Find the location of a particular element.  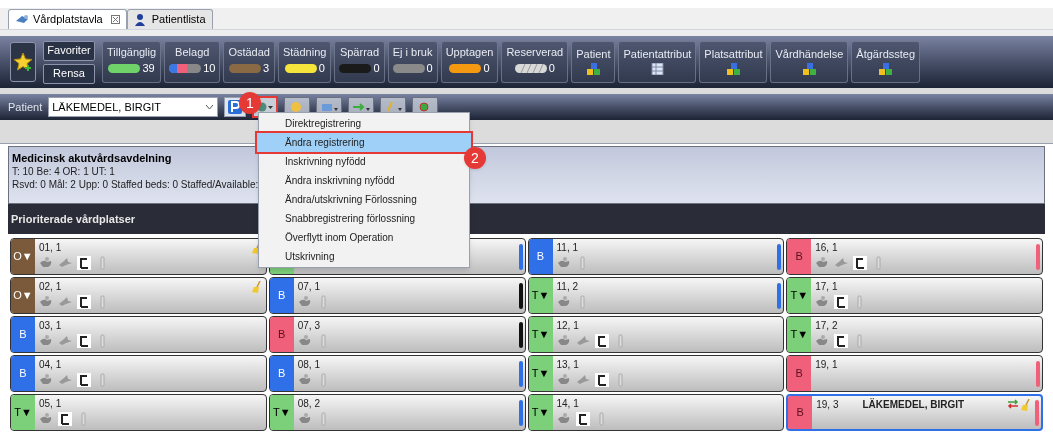

menu-item: Direktregistrering is located at coordinates (360, 123).